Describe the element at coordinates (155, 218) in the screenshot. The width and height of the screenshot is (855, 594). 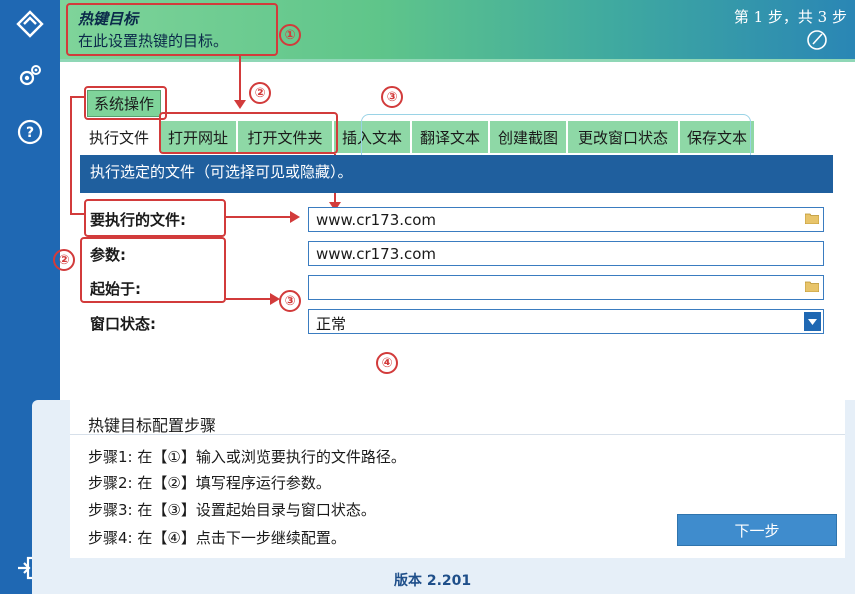
I see `annotation-box-file` at that location.